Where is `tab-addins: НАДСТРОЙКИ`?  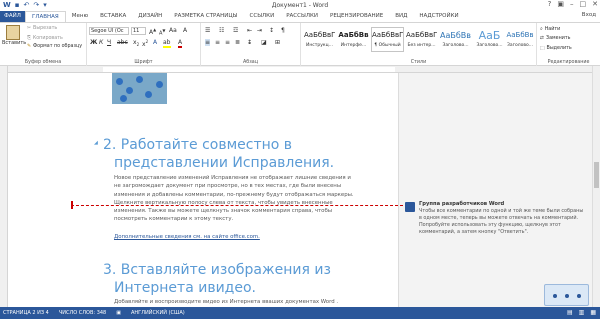 tab-addins: НАДСТРОЙКИ is located at coordinates (438, 16).